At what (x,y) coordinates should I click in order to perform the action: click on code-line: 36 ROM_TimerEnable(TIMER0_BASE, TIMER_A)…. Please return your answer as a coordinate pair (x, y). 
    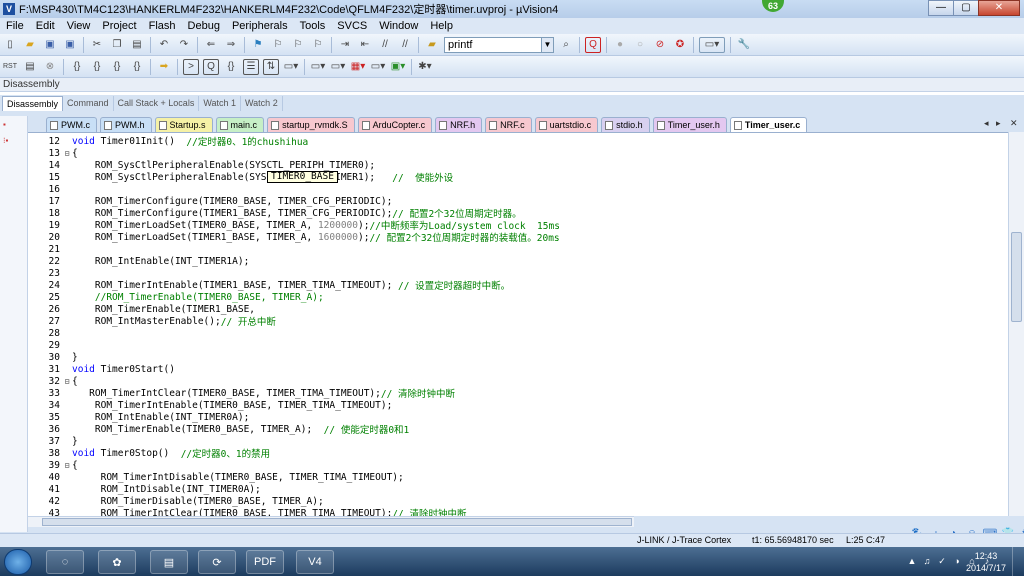
    Looking at the image, I should click on (525, 430).